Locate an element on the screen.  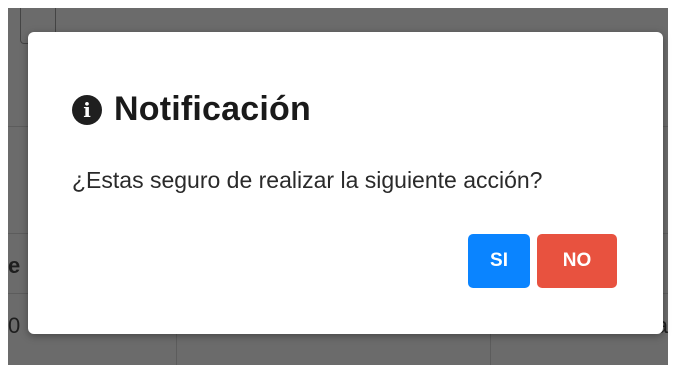
confirm-yes-button: SI is located at coordinates (499, 261).